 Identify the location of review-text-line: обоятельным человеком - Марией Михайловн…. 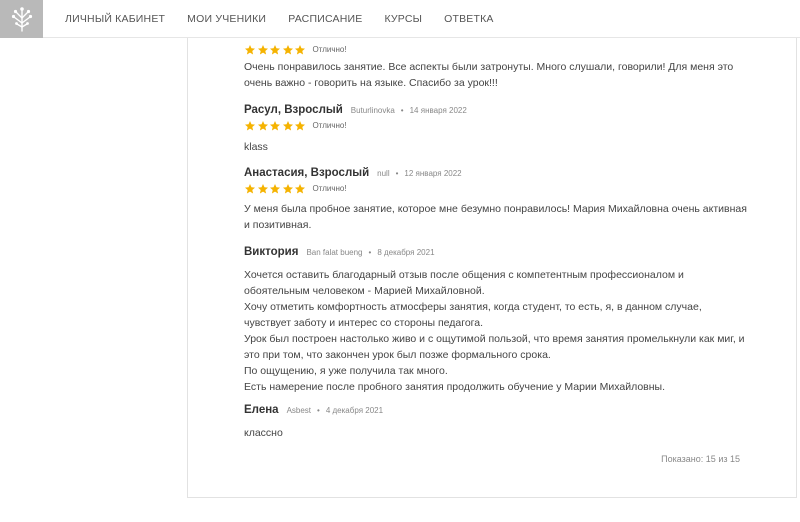
(364, 291).